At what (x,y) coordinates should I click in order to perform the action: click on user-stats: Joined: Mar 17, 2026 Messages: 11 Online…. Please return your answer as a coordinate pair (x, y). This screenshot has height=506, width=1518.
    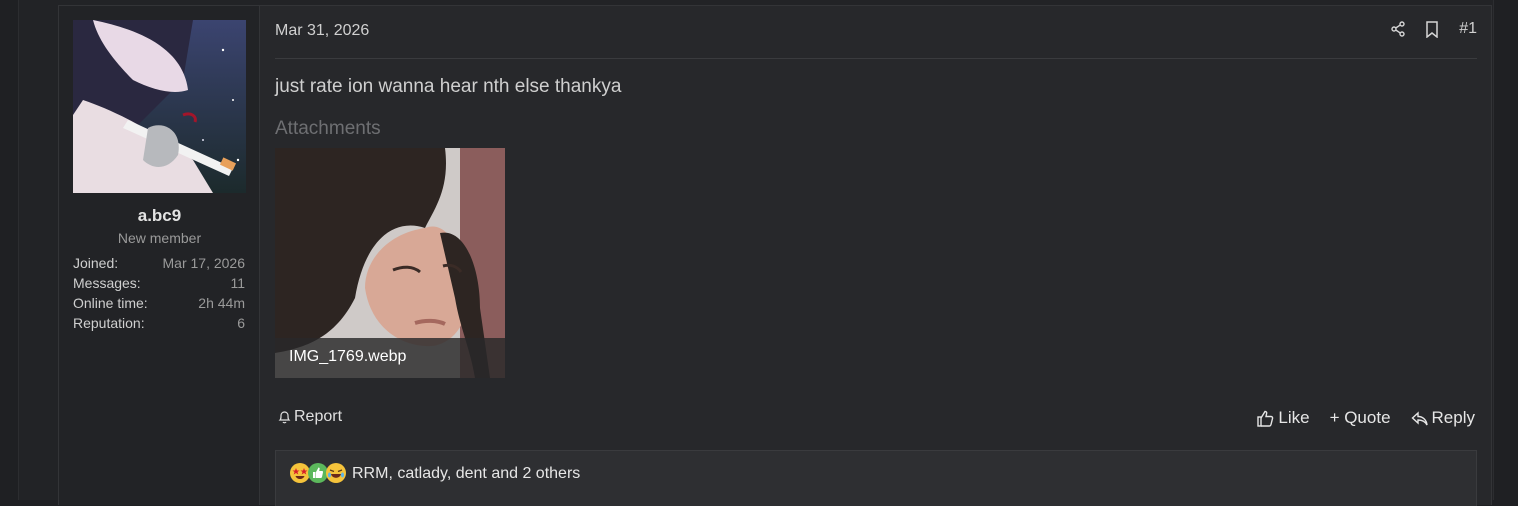
    Looking at the image, I should click on (159, 293).